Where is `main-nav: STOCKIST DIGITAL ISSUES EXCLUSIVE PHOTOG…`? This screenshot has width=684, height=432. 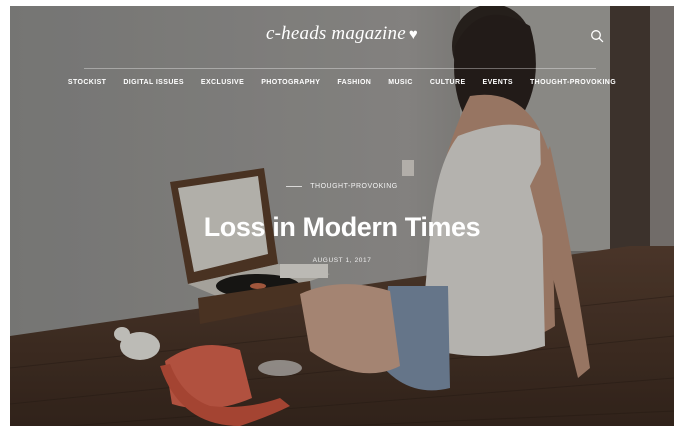
main-nav: STOCKIST DIGITAL ISSUES EXCLUSIVE PHOTOG… is located at coordinates (342, 82).